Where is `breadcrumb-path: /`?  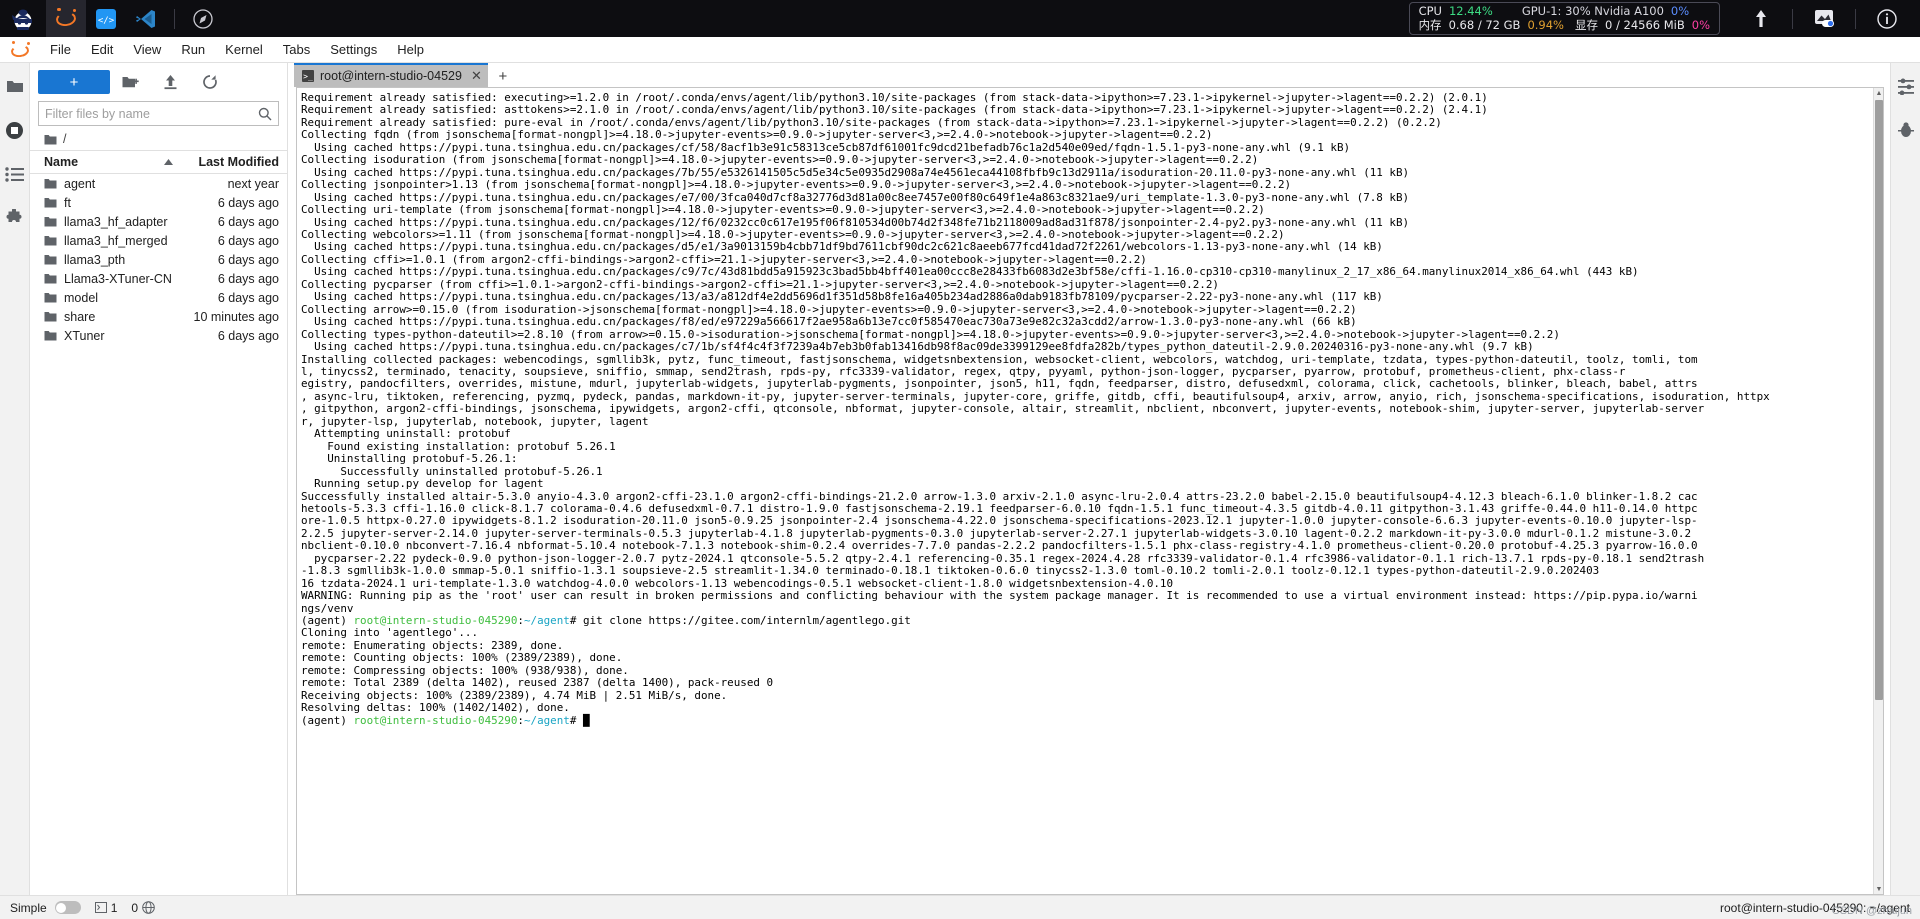
breadcrumb-path: / is located at coordinates (65, 139).